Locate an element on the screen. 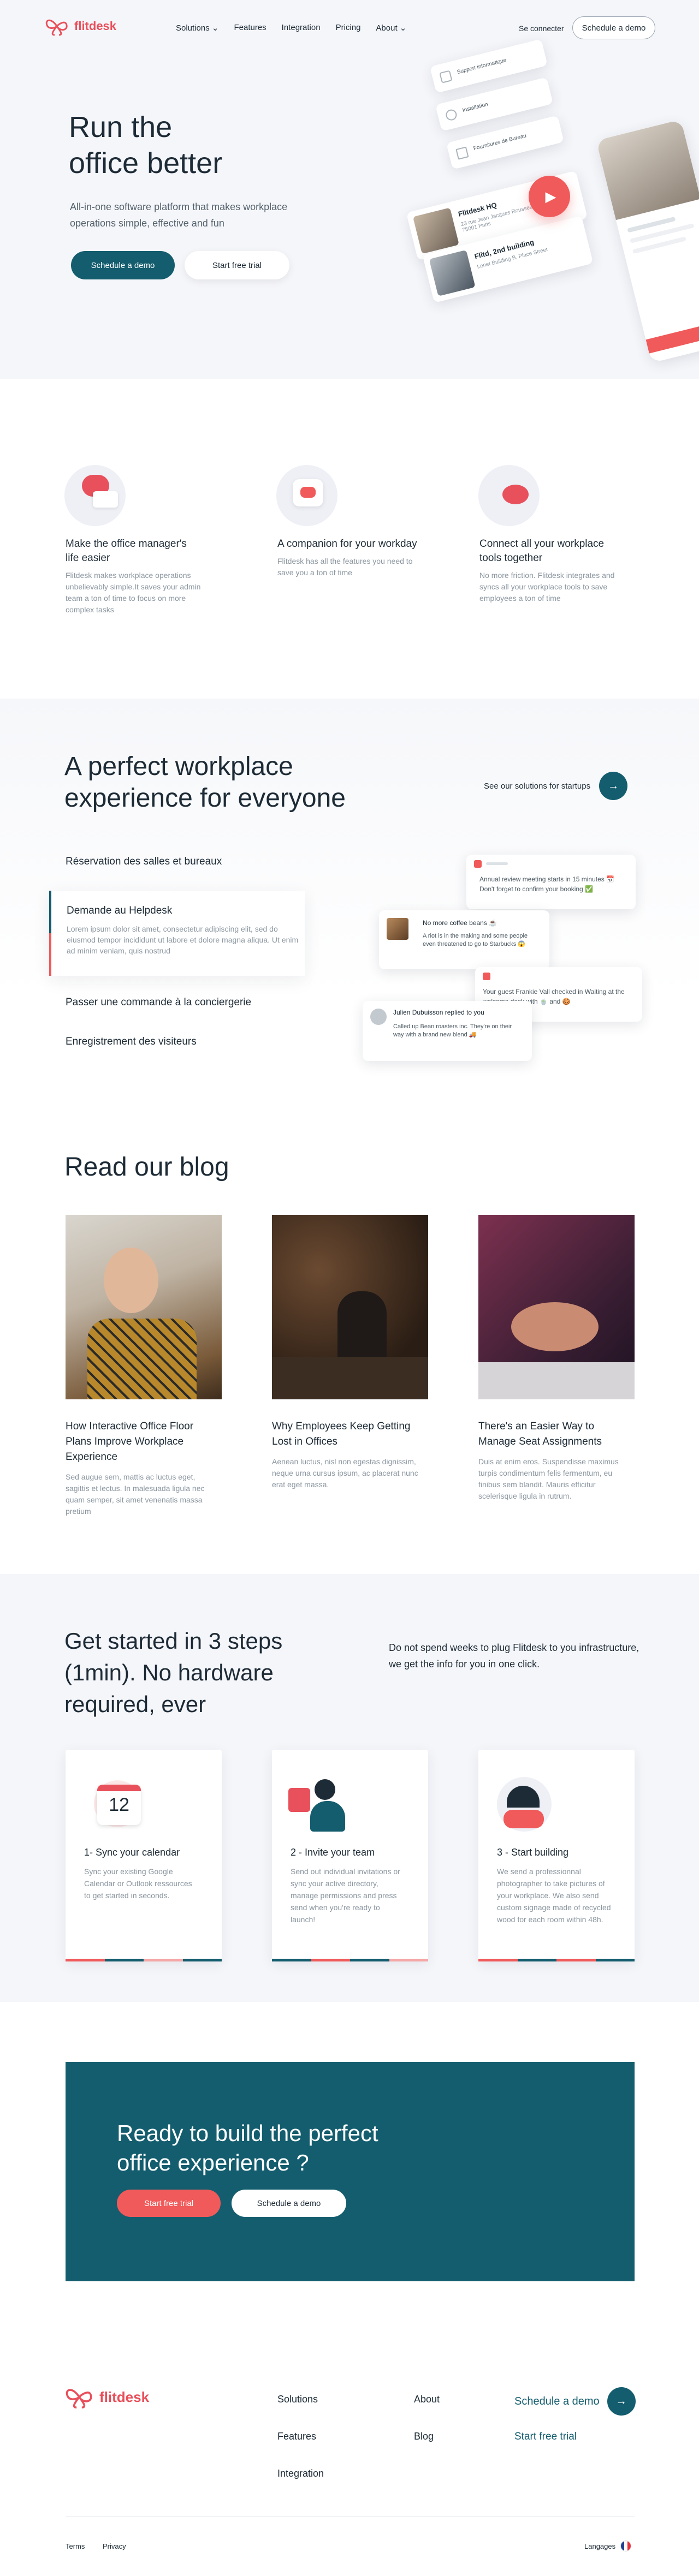  footer-privacy: Privacy is located at coordinates (115, 2546).